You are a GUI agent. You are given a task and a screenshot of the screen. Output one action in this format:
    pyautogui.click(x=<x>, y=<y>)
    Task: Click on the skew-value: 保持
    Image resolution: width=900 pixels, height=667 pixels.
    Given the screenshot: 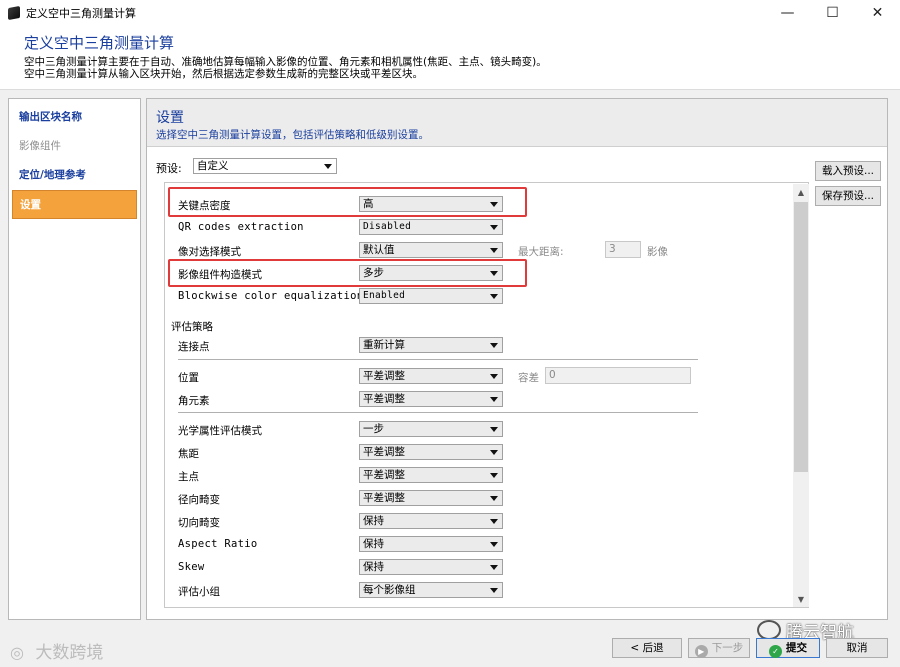 What is the action you would take?
    pyautogui.click(x=373, y=567)
    